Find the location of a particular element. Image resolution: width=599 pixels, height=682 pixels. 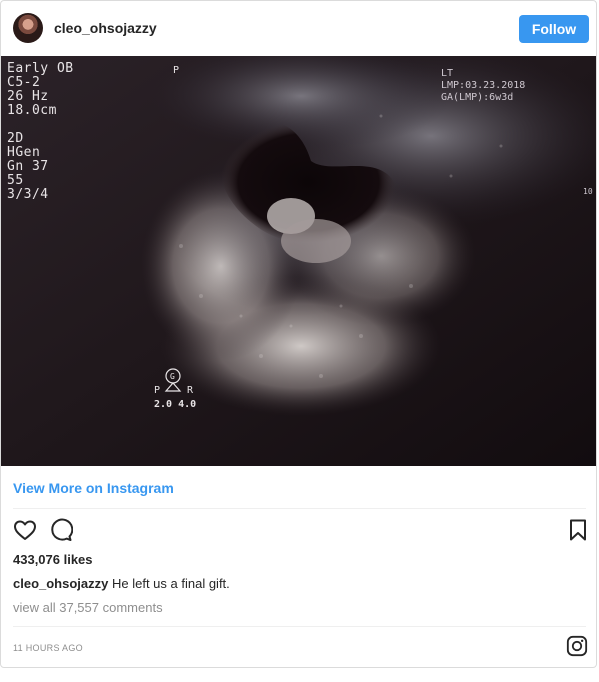

likes-count: 433,076 likes is located at coordinates (53, 559).